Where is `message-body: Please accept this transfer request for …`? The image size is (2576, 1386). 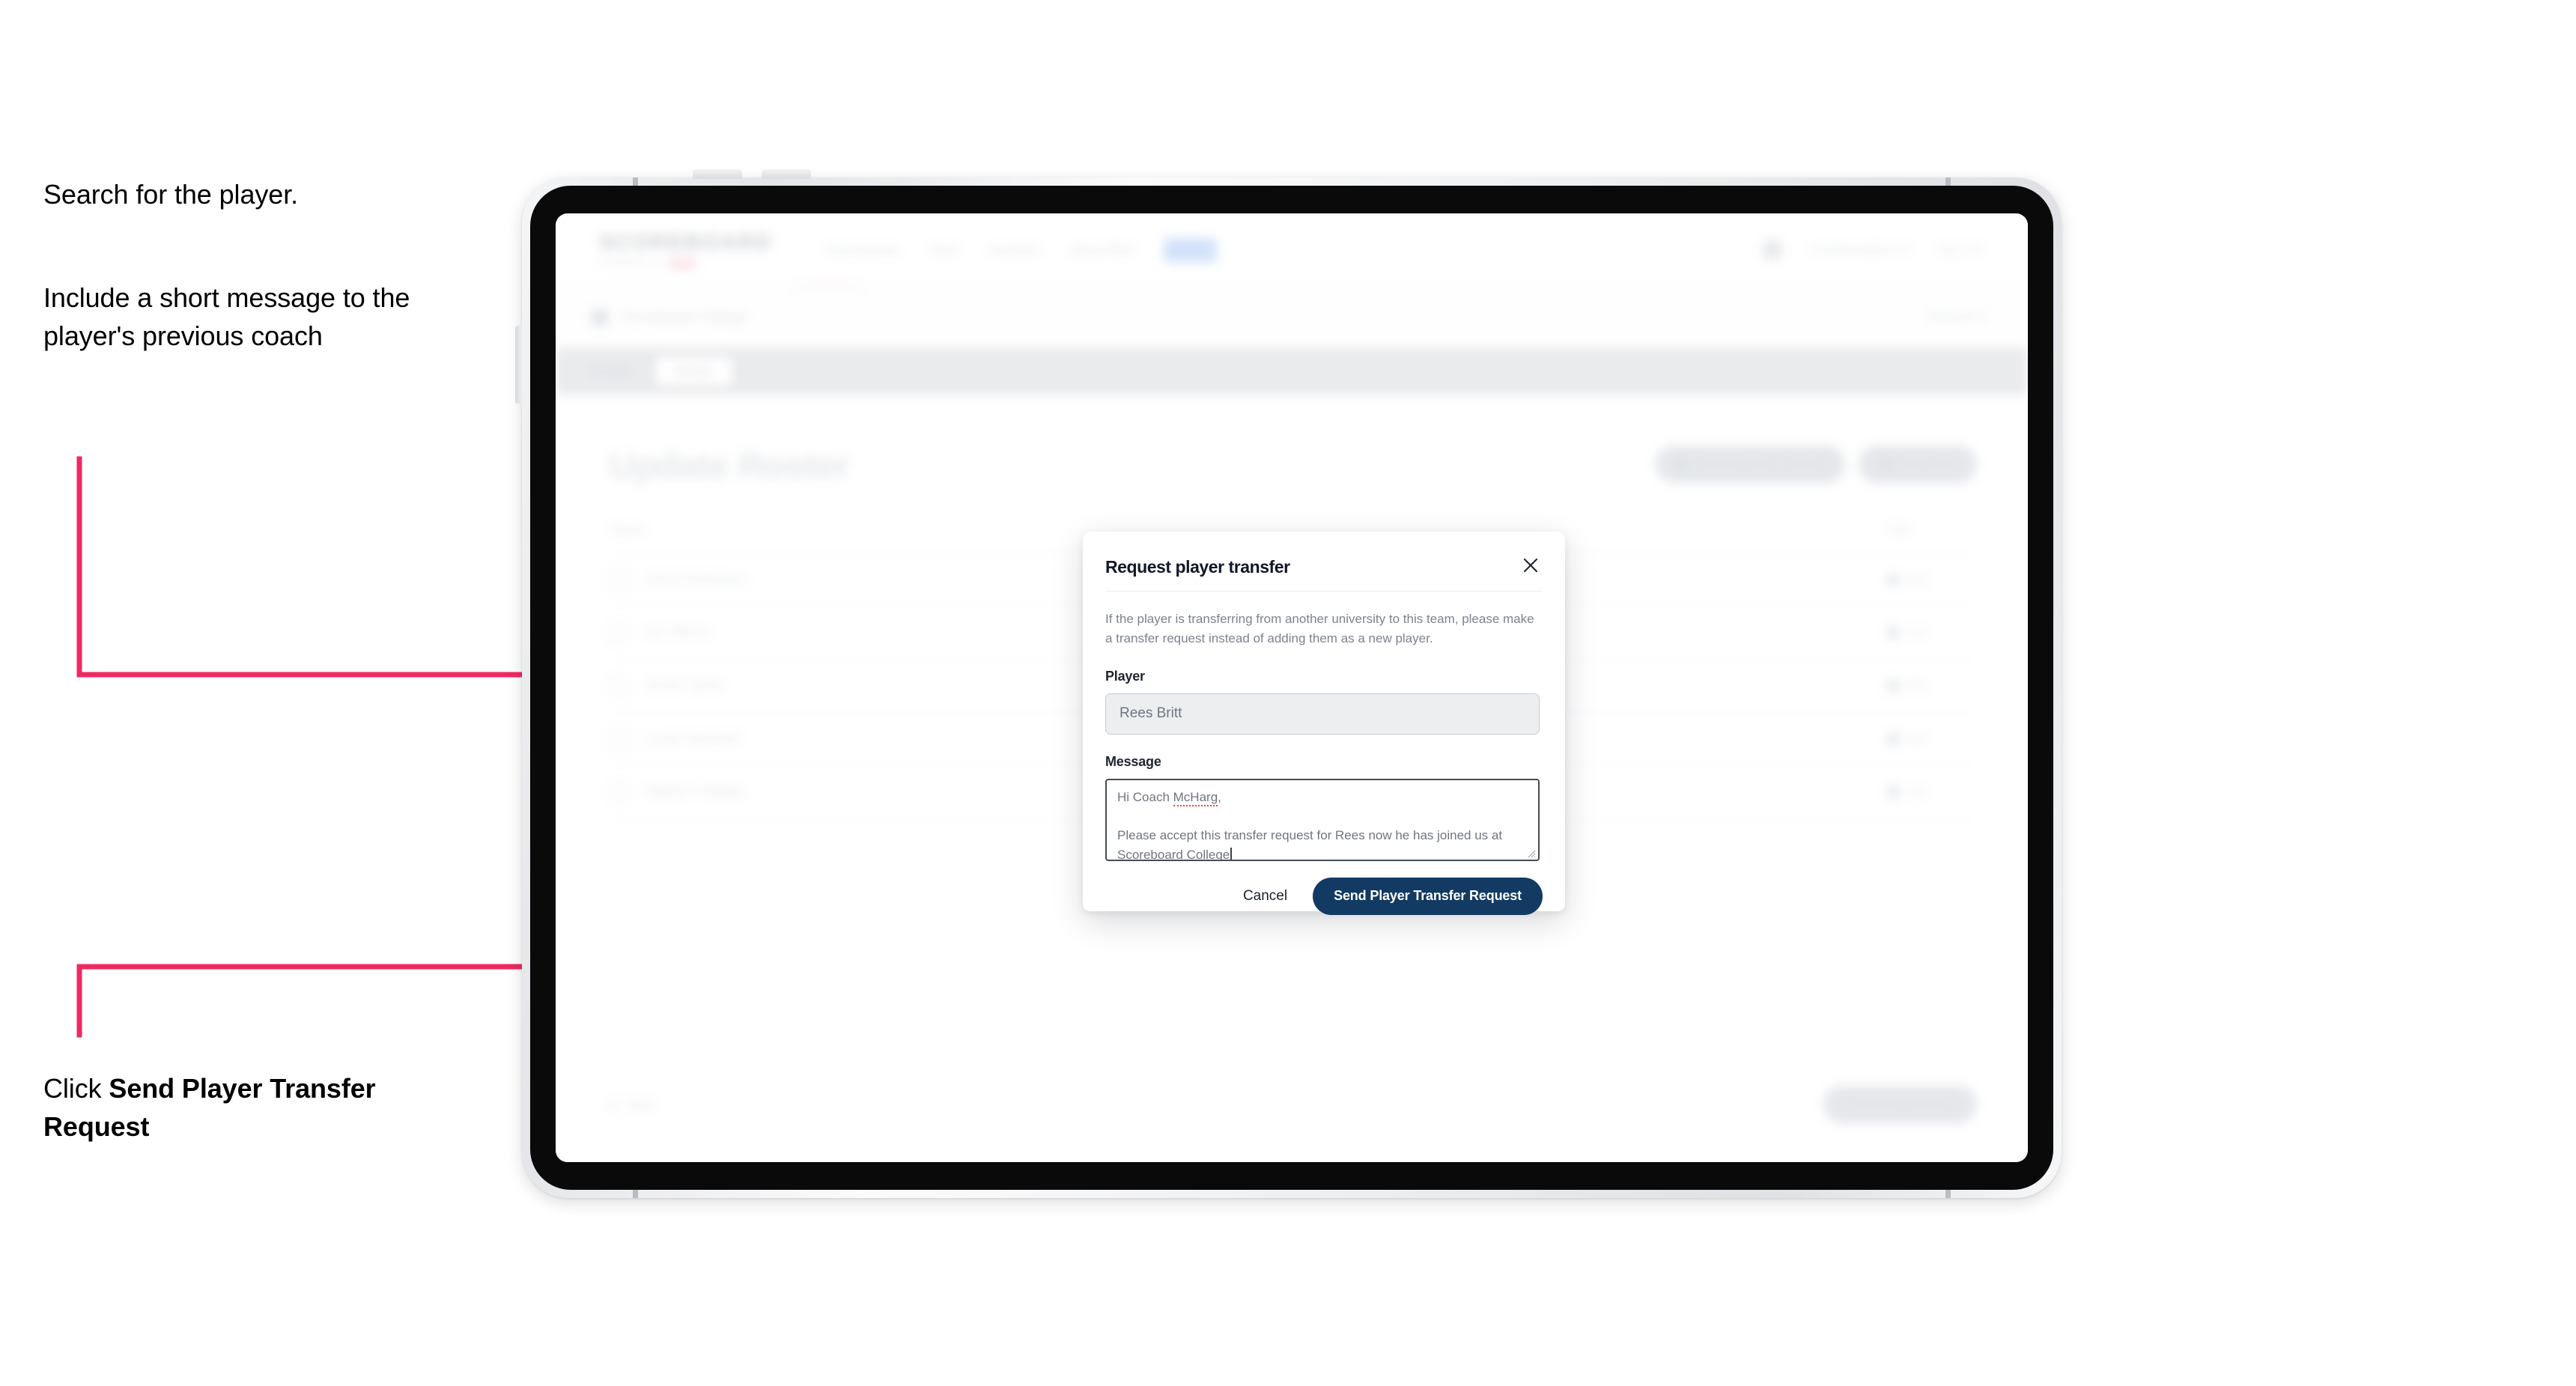 message-body: Please accept this transfer request for … is located at coordinates (1310, 844).